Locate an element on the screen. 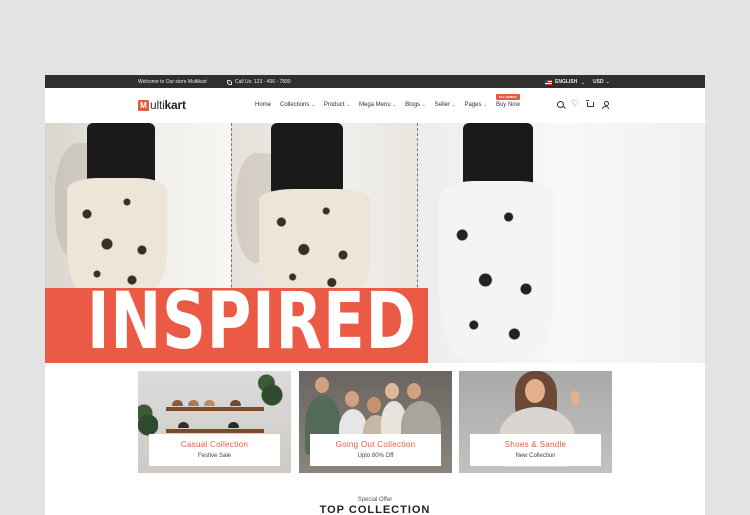 This screenshot has width=750, height=515. call-info: Call Us: 123 - 456 - 7890 is located at coordinates (259, 82).